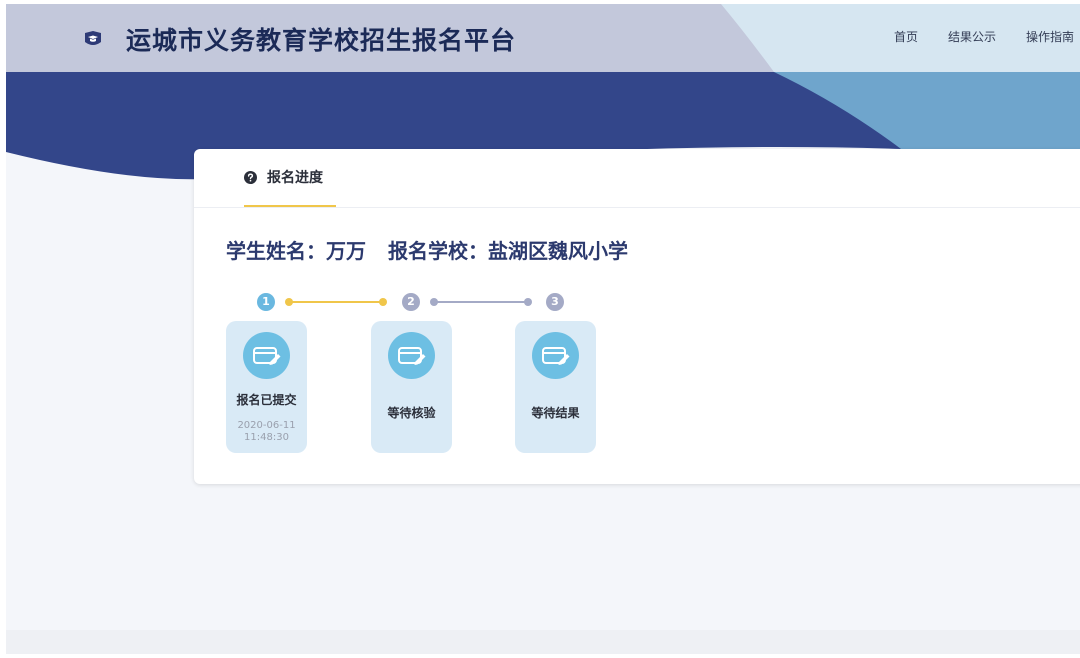 The image size is (1080, 658). Describe the element at coordinates (266, 437) in the screenshot. I see `step-time: 11:48:30` at that location.